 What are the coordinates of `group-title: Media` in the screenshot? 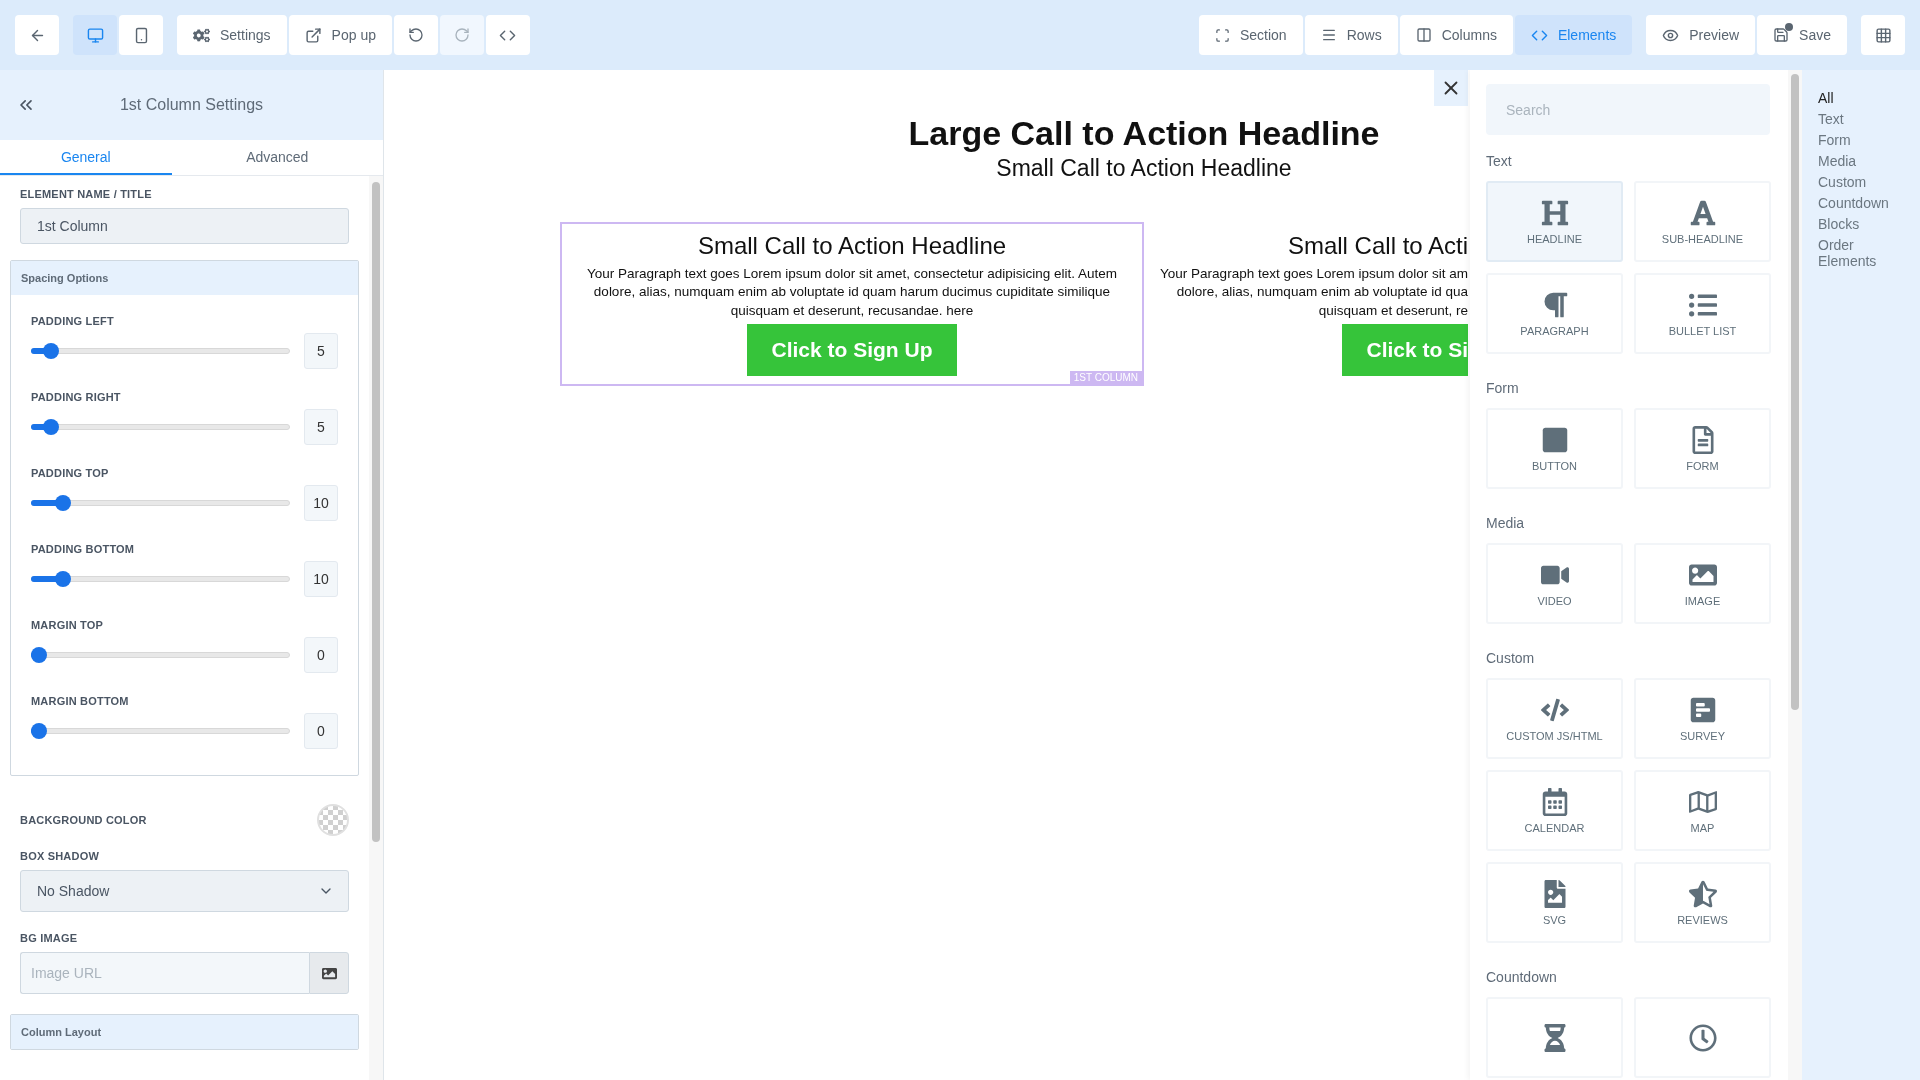 It's located at (1506, 523).